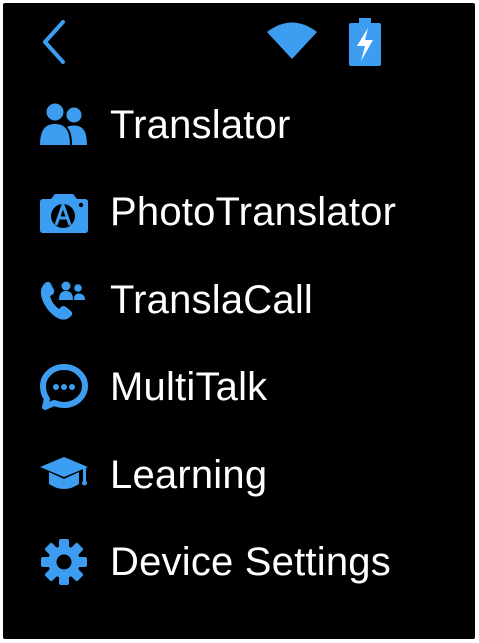 The height and width of the screenshot is (643, 479). What do you see at coordinates (200, 124) in the screenshot?
I see `menu-item-label: Translator` at bounding box center [200, 124].